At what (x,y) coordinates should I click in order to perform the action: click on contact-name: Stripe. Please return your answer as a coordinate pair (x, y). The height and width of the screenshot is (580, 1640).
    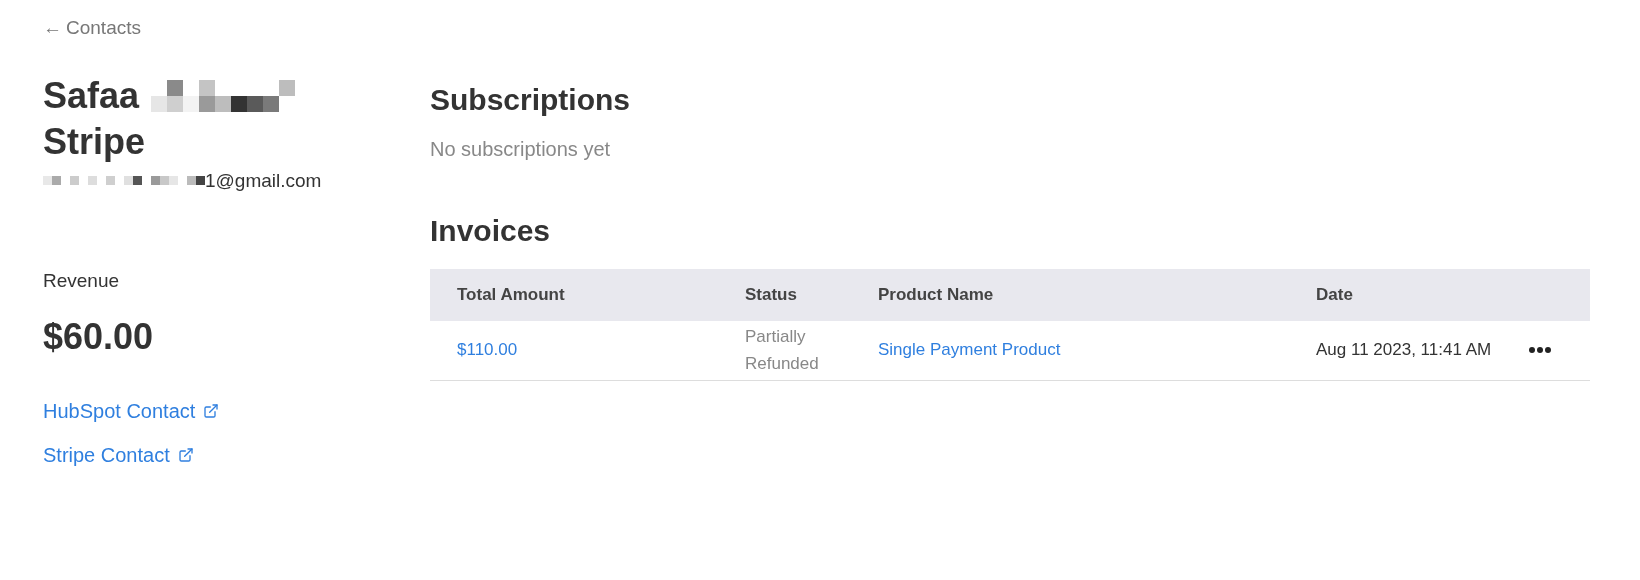
    Looking at the image, I should click on (95, 141).